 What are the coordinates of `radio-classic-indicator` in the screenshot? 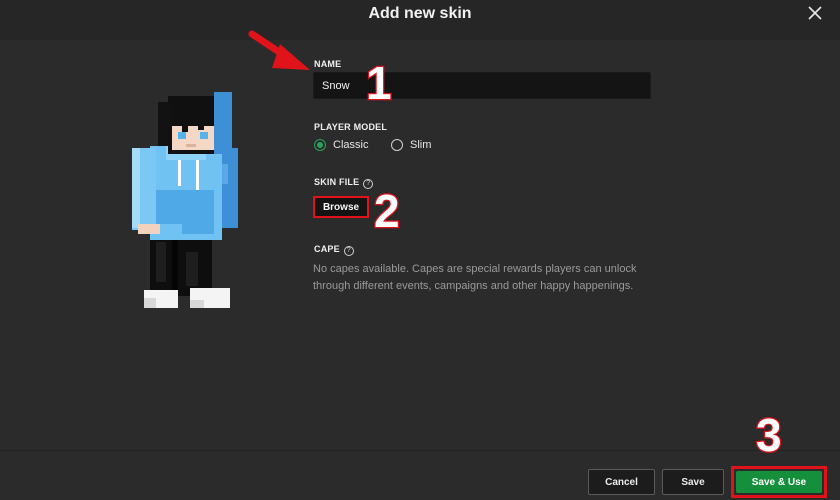 It's located at (320, 145).